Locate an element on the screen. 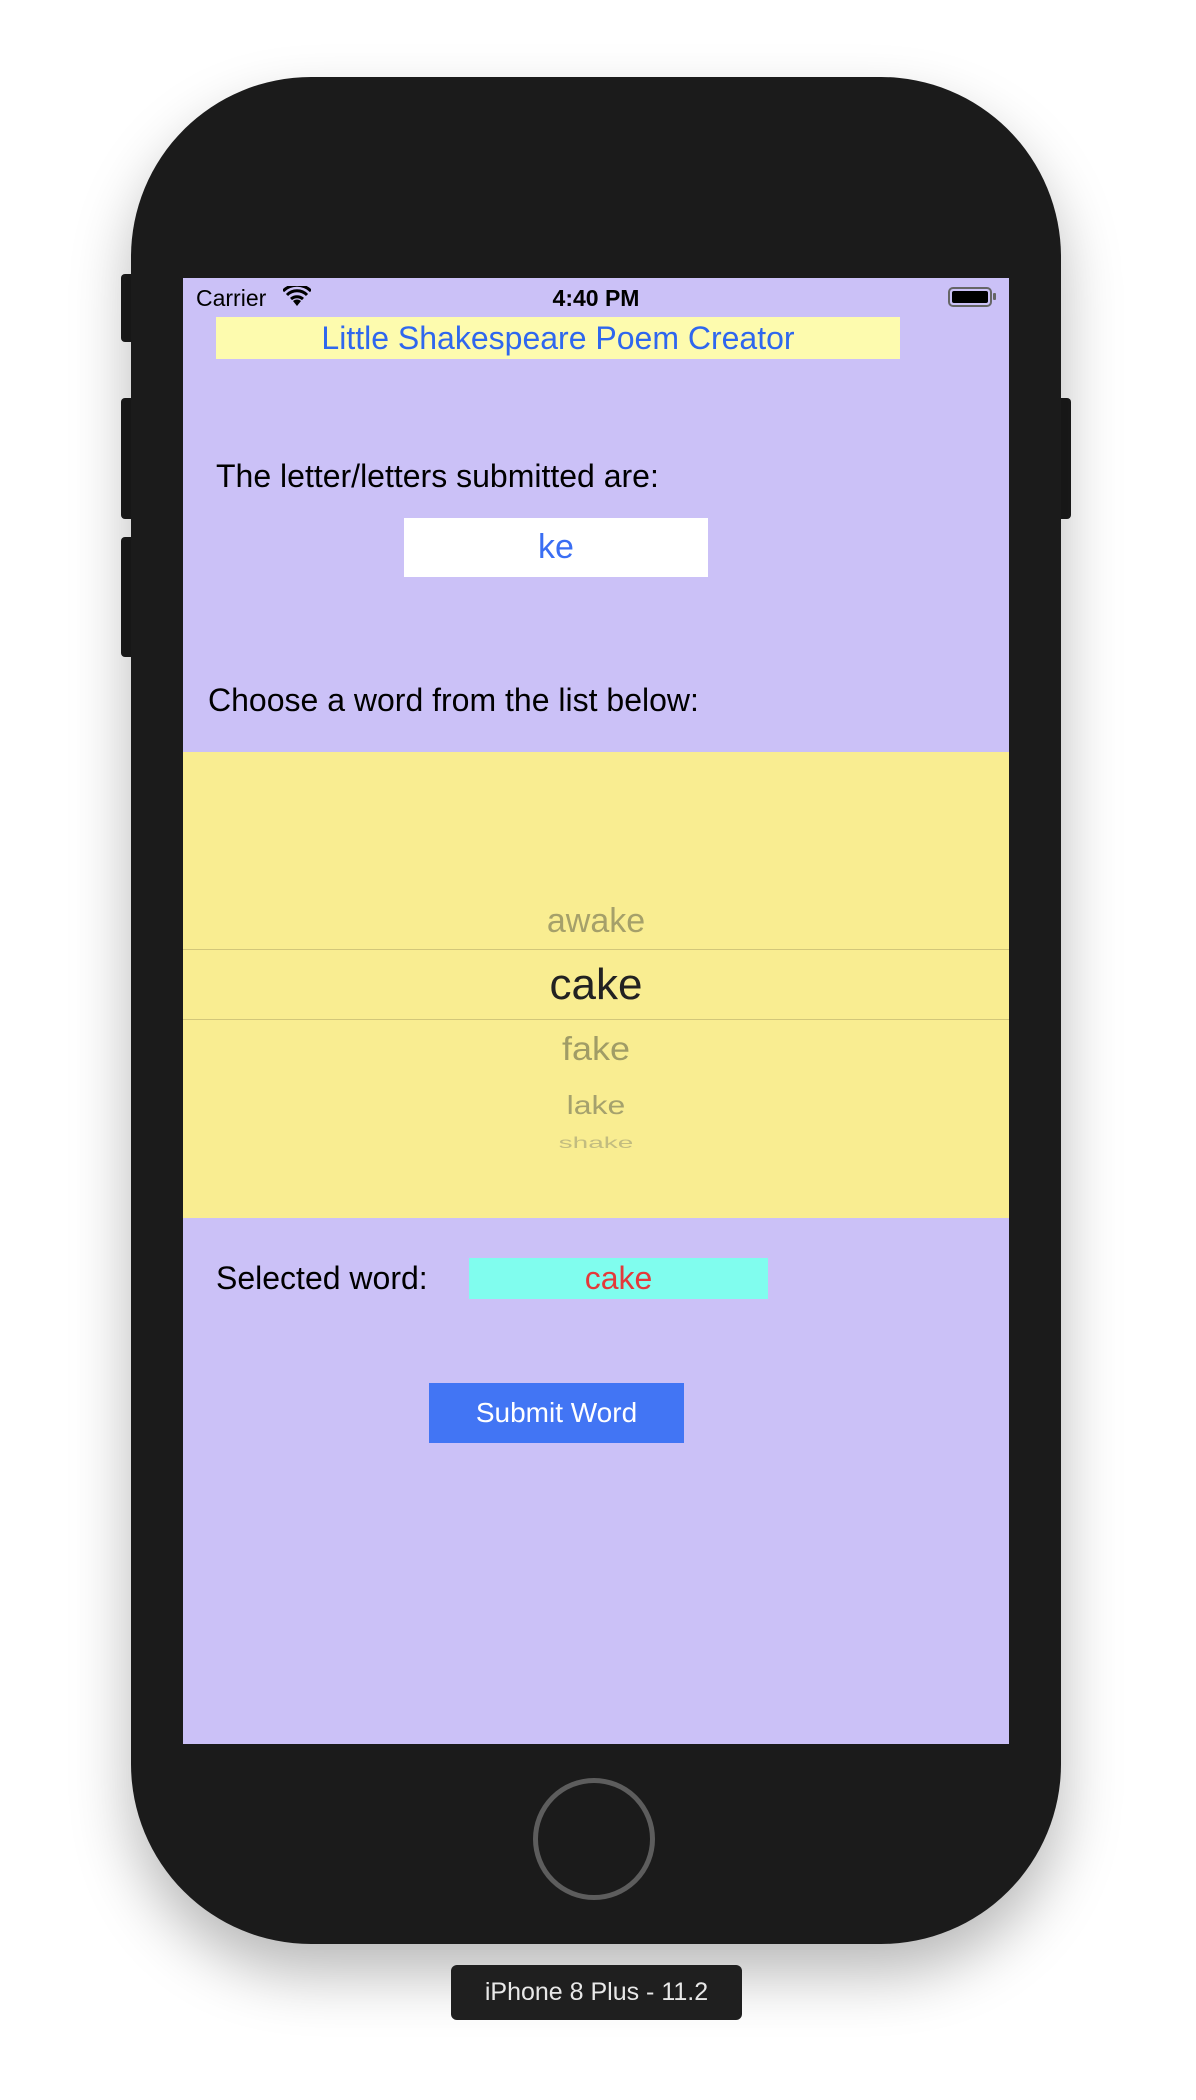  home-button is located at coordinates (594, 1839).